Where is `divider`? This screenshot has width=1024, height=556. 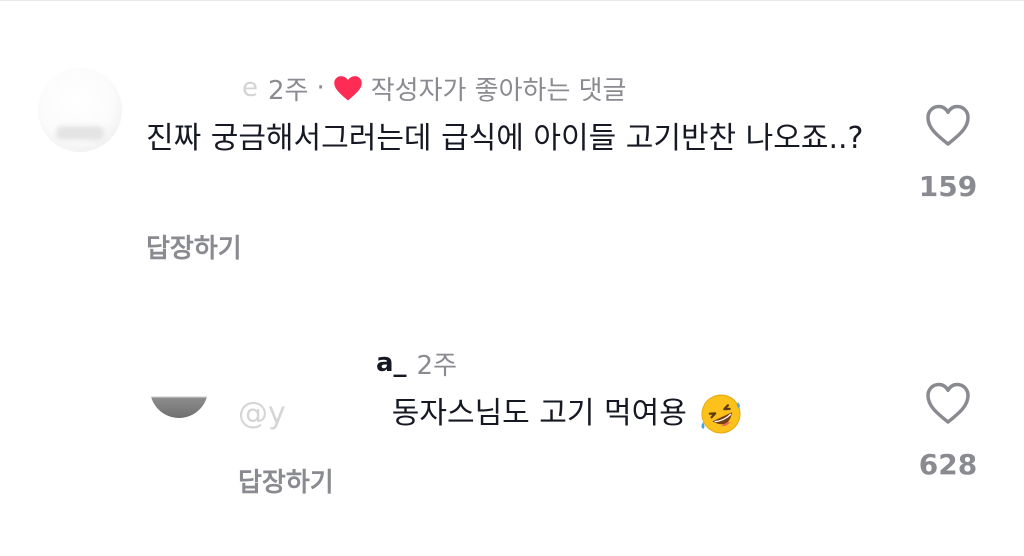 divider is located at coordinates (512, 0).